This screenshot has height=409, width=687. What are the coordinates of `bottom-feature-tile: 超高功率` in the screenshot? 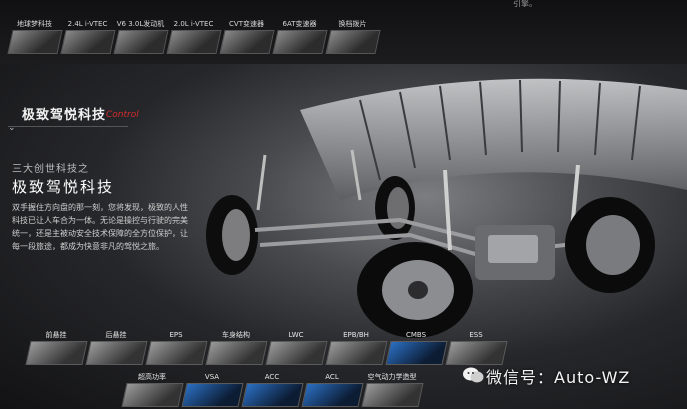 It's located at (152, 389).